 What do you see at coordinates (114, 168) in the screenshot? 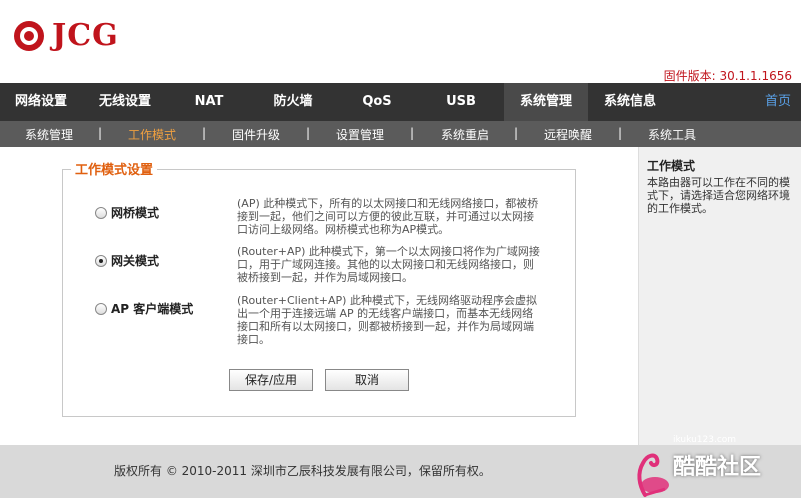
I see `fieldset-legend: 工作模式设置` at bounding box center [114, 168].